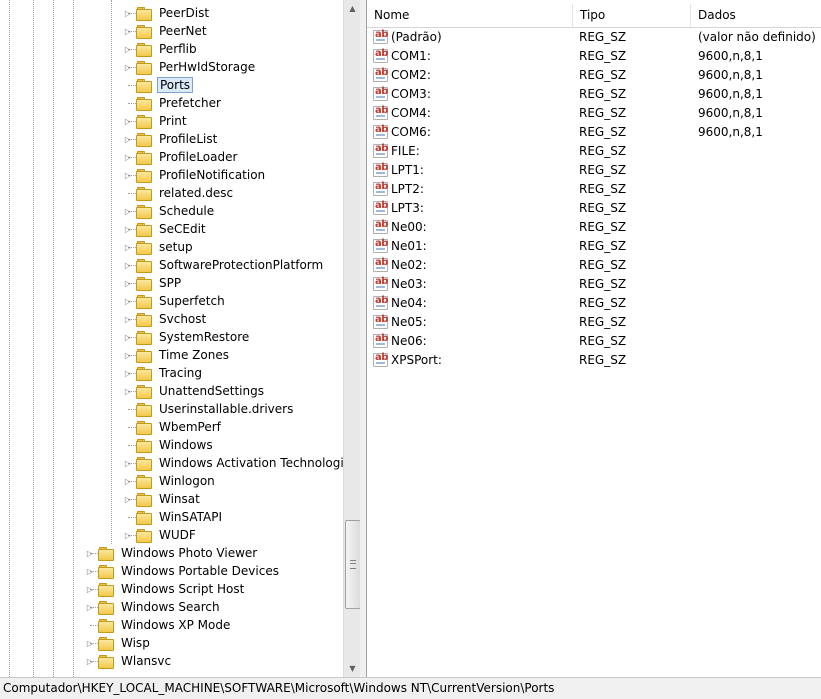  Describe the element at coordinates (128, 661) in the screenshot. I see `tree-node: ▷ Wlansvc` at that location.